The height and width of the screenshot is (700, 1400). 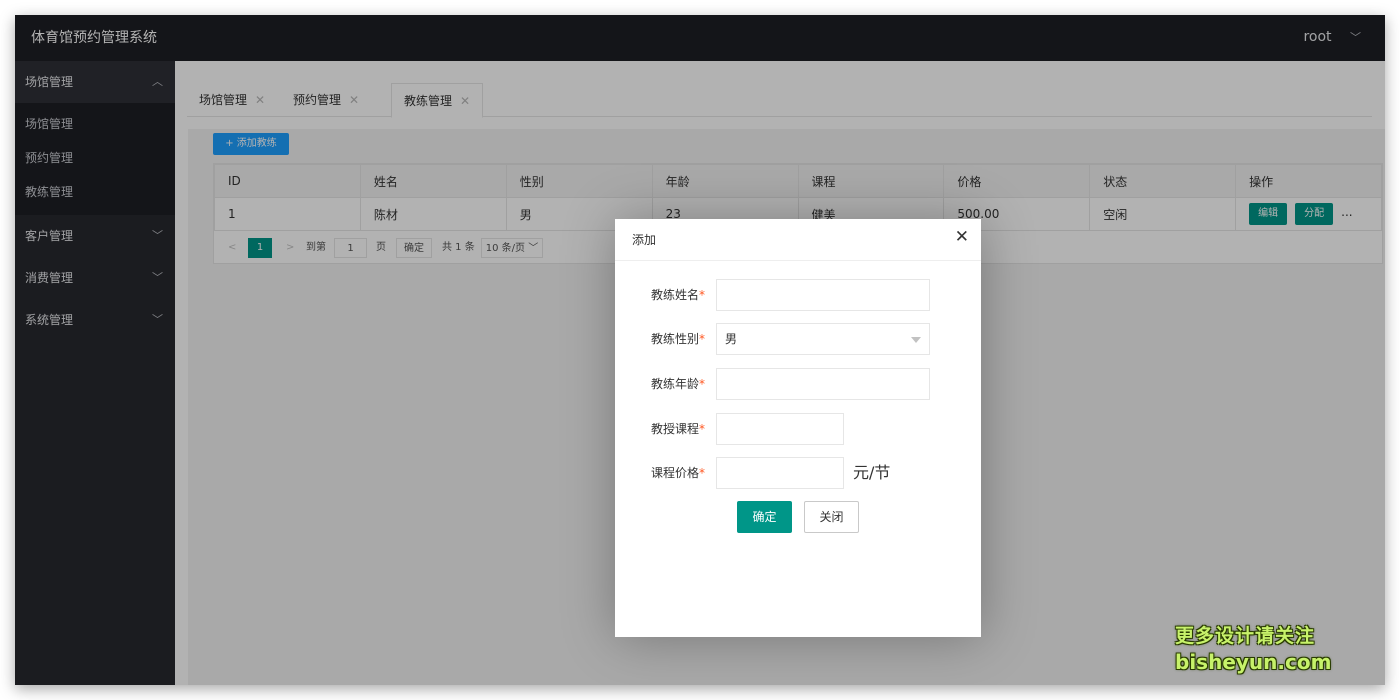 I want to click on label-text: 课程价格, so click(x=674, y=473).